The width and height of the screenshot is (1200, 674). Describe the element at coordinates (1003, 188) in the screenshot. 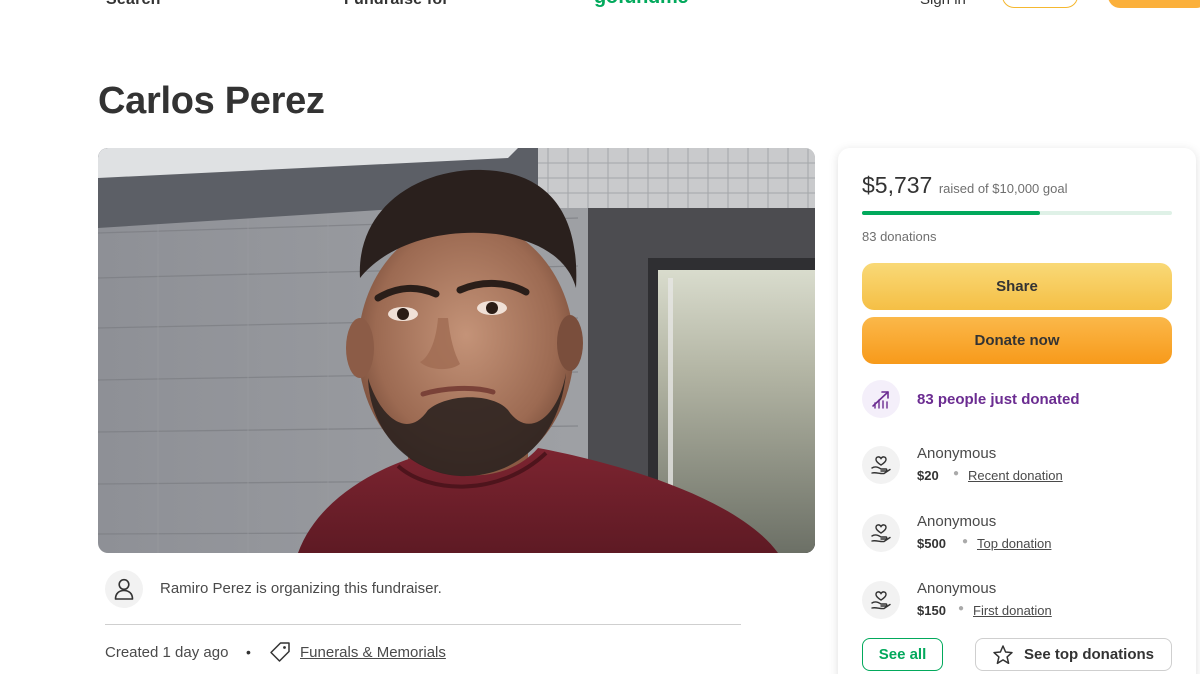

I see `goal-text: raised of $10,000 goal` at that location.